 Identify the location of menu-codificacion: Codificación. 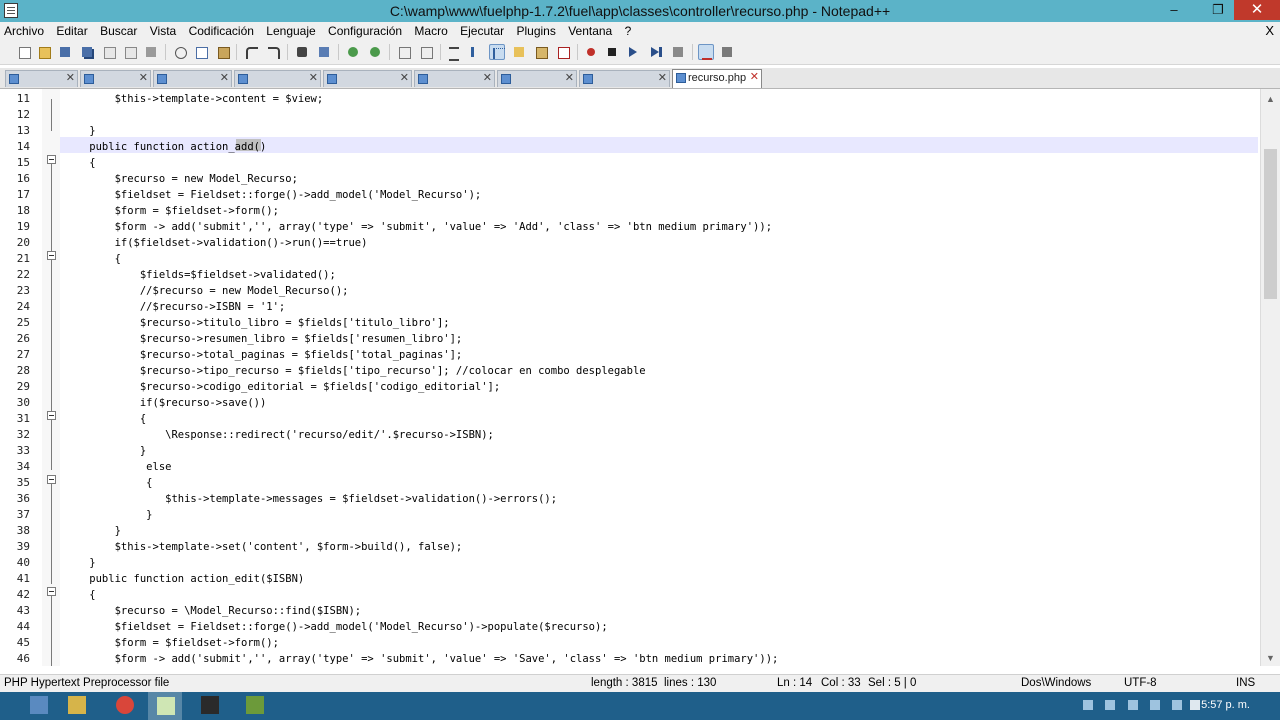
(222, 30).